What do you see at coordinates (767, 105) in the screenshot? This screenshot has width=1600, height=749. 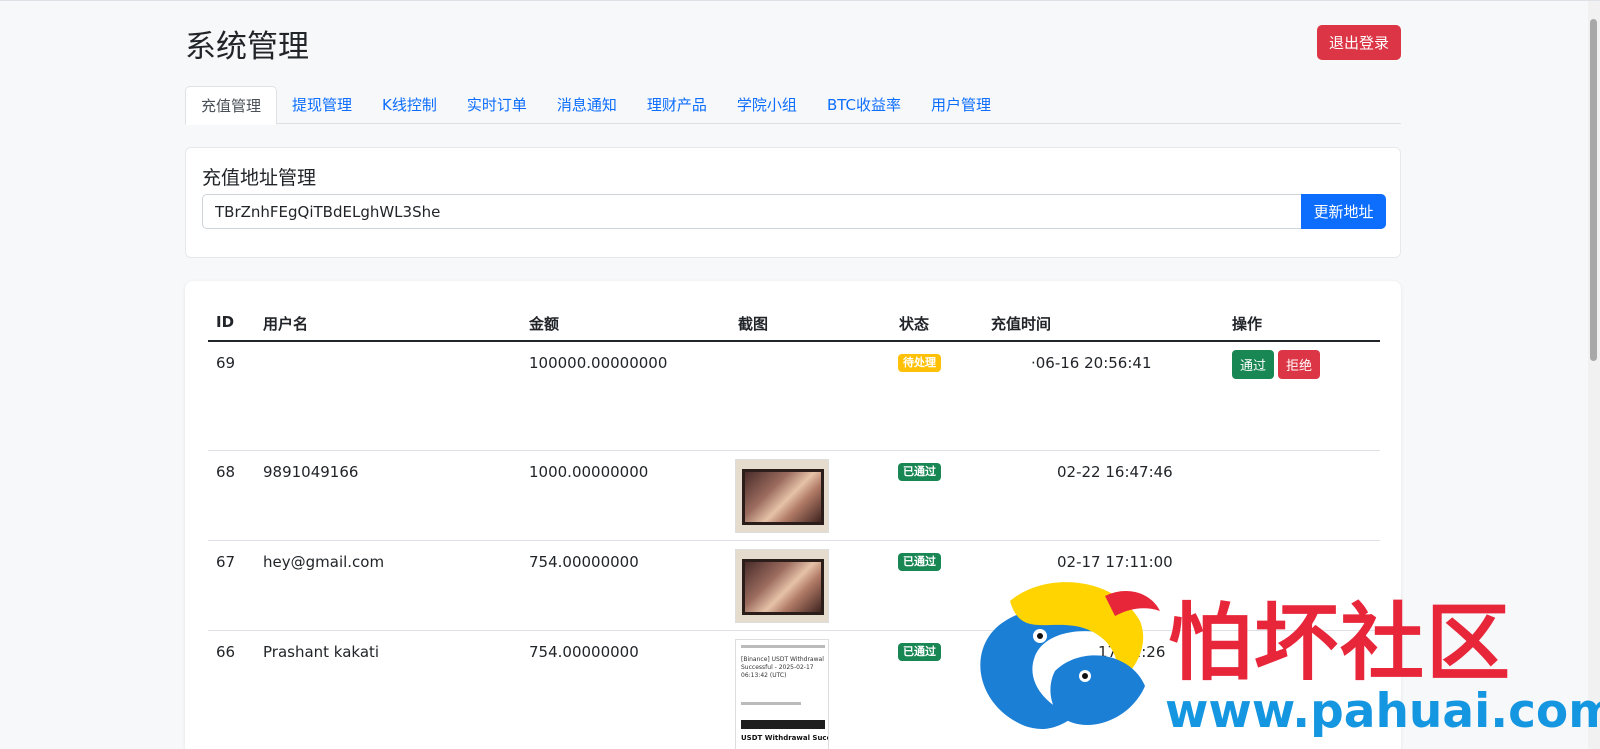 I see `tab-academy: 学院小组` at bounding box center [767, 105].